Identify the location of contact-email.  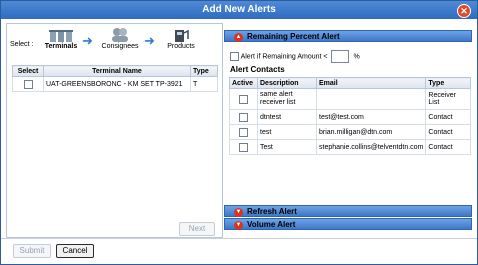
(371, 99).